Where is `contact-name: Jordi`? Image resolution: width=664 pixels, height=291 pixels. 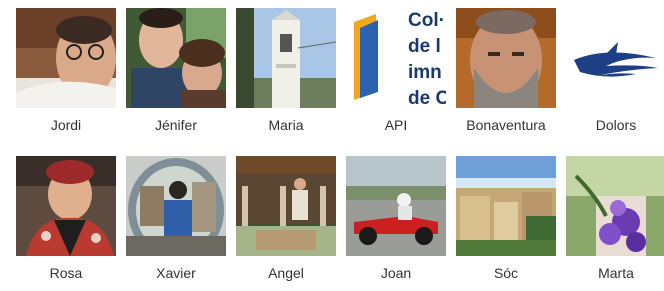 contact-name: Jordi is located at coordinates (66, 125).